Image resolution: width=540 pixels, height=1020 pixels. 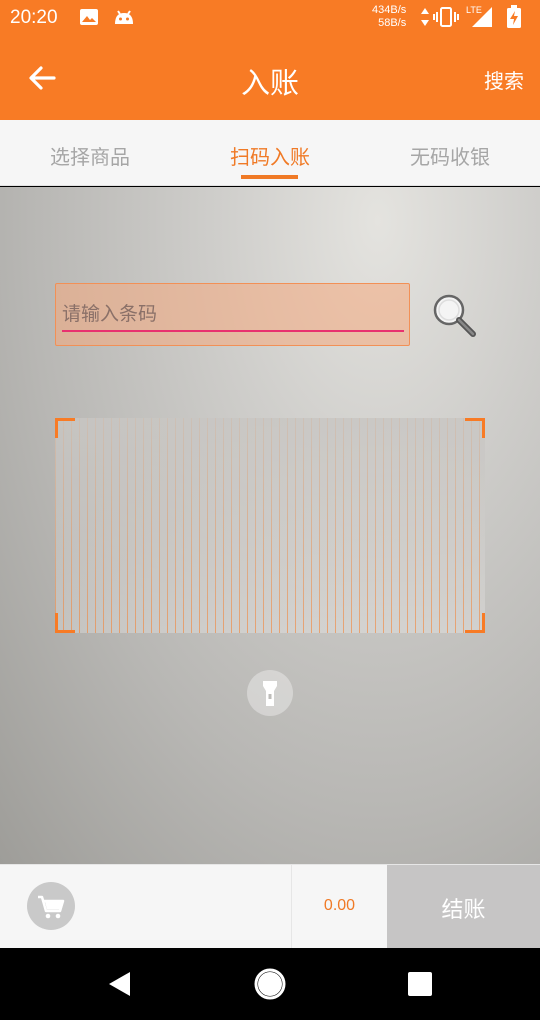 I want to click on status-bar: 20:20 434B/s 58B/s LTE, so click(x=270, y=18).